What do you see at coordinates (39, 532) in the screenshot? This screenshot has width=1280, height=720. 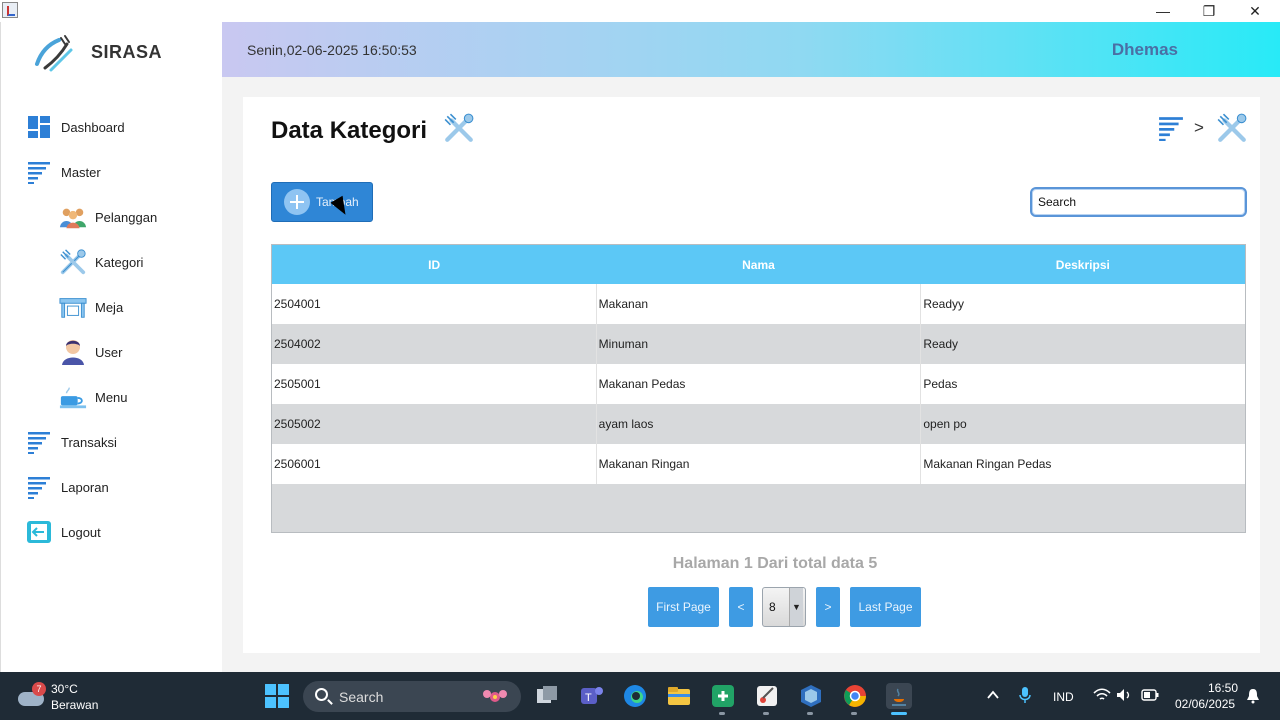 I see `logout-icon` at bounding box center [39, 532].